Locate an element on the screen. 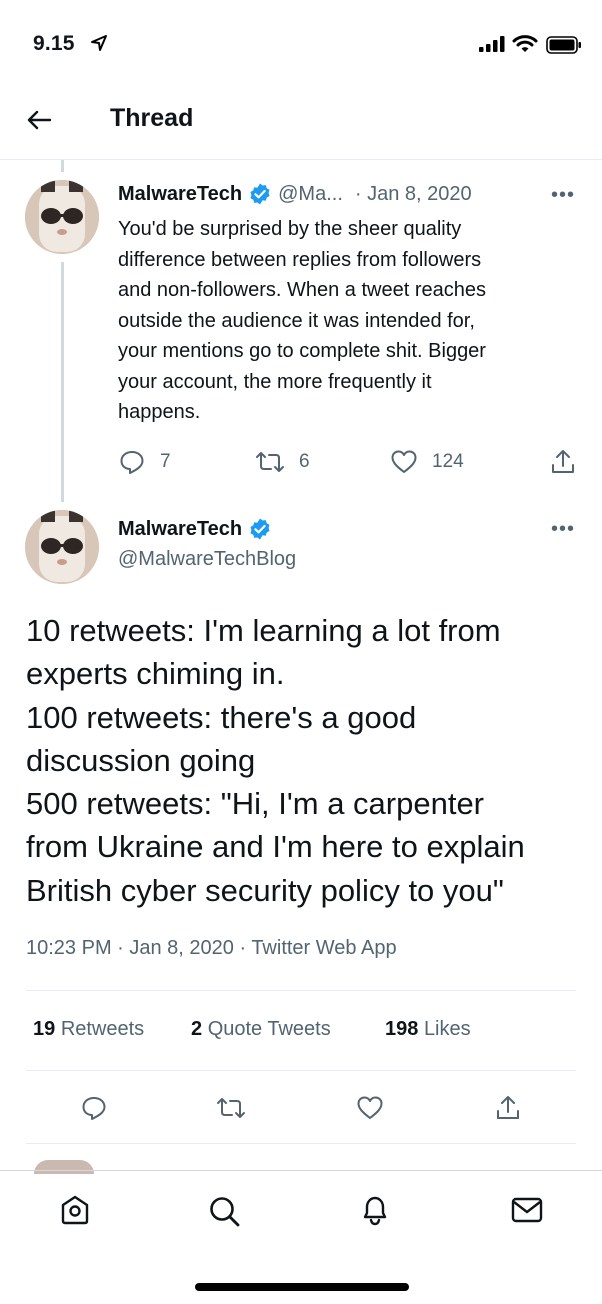 This screenshot has width=602, height=1304. retweet-count: 6 is located at coordinates (304, 461).